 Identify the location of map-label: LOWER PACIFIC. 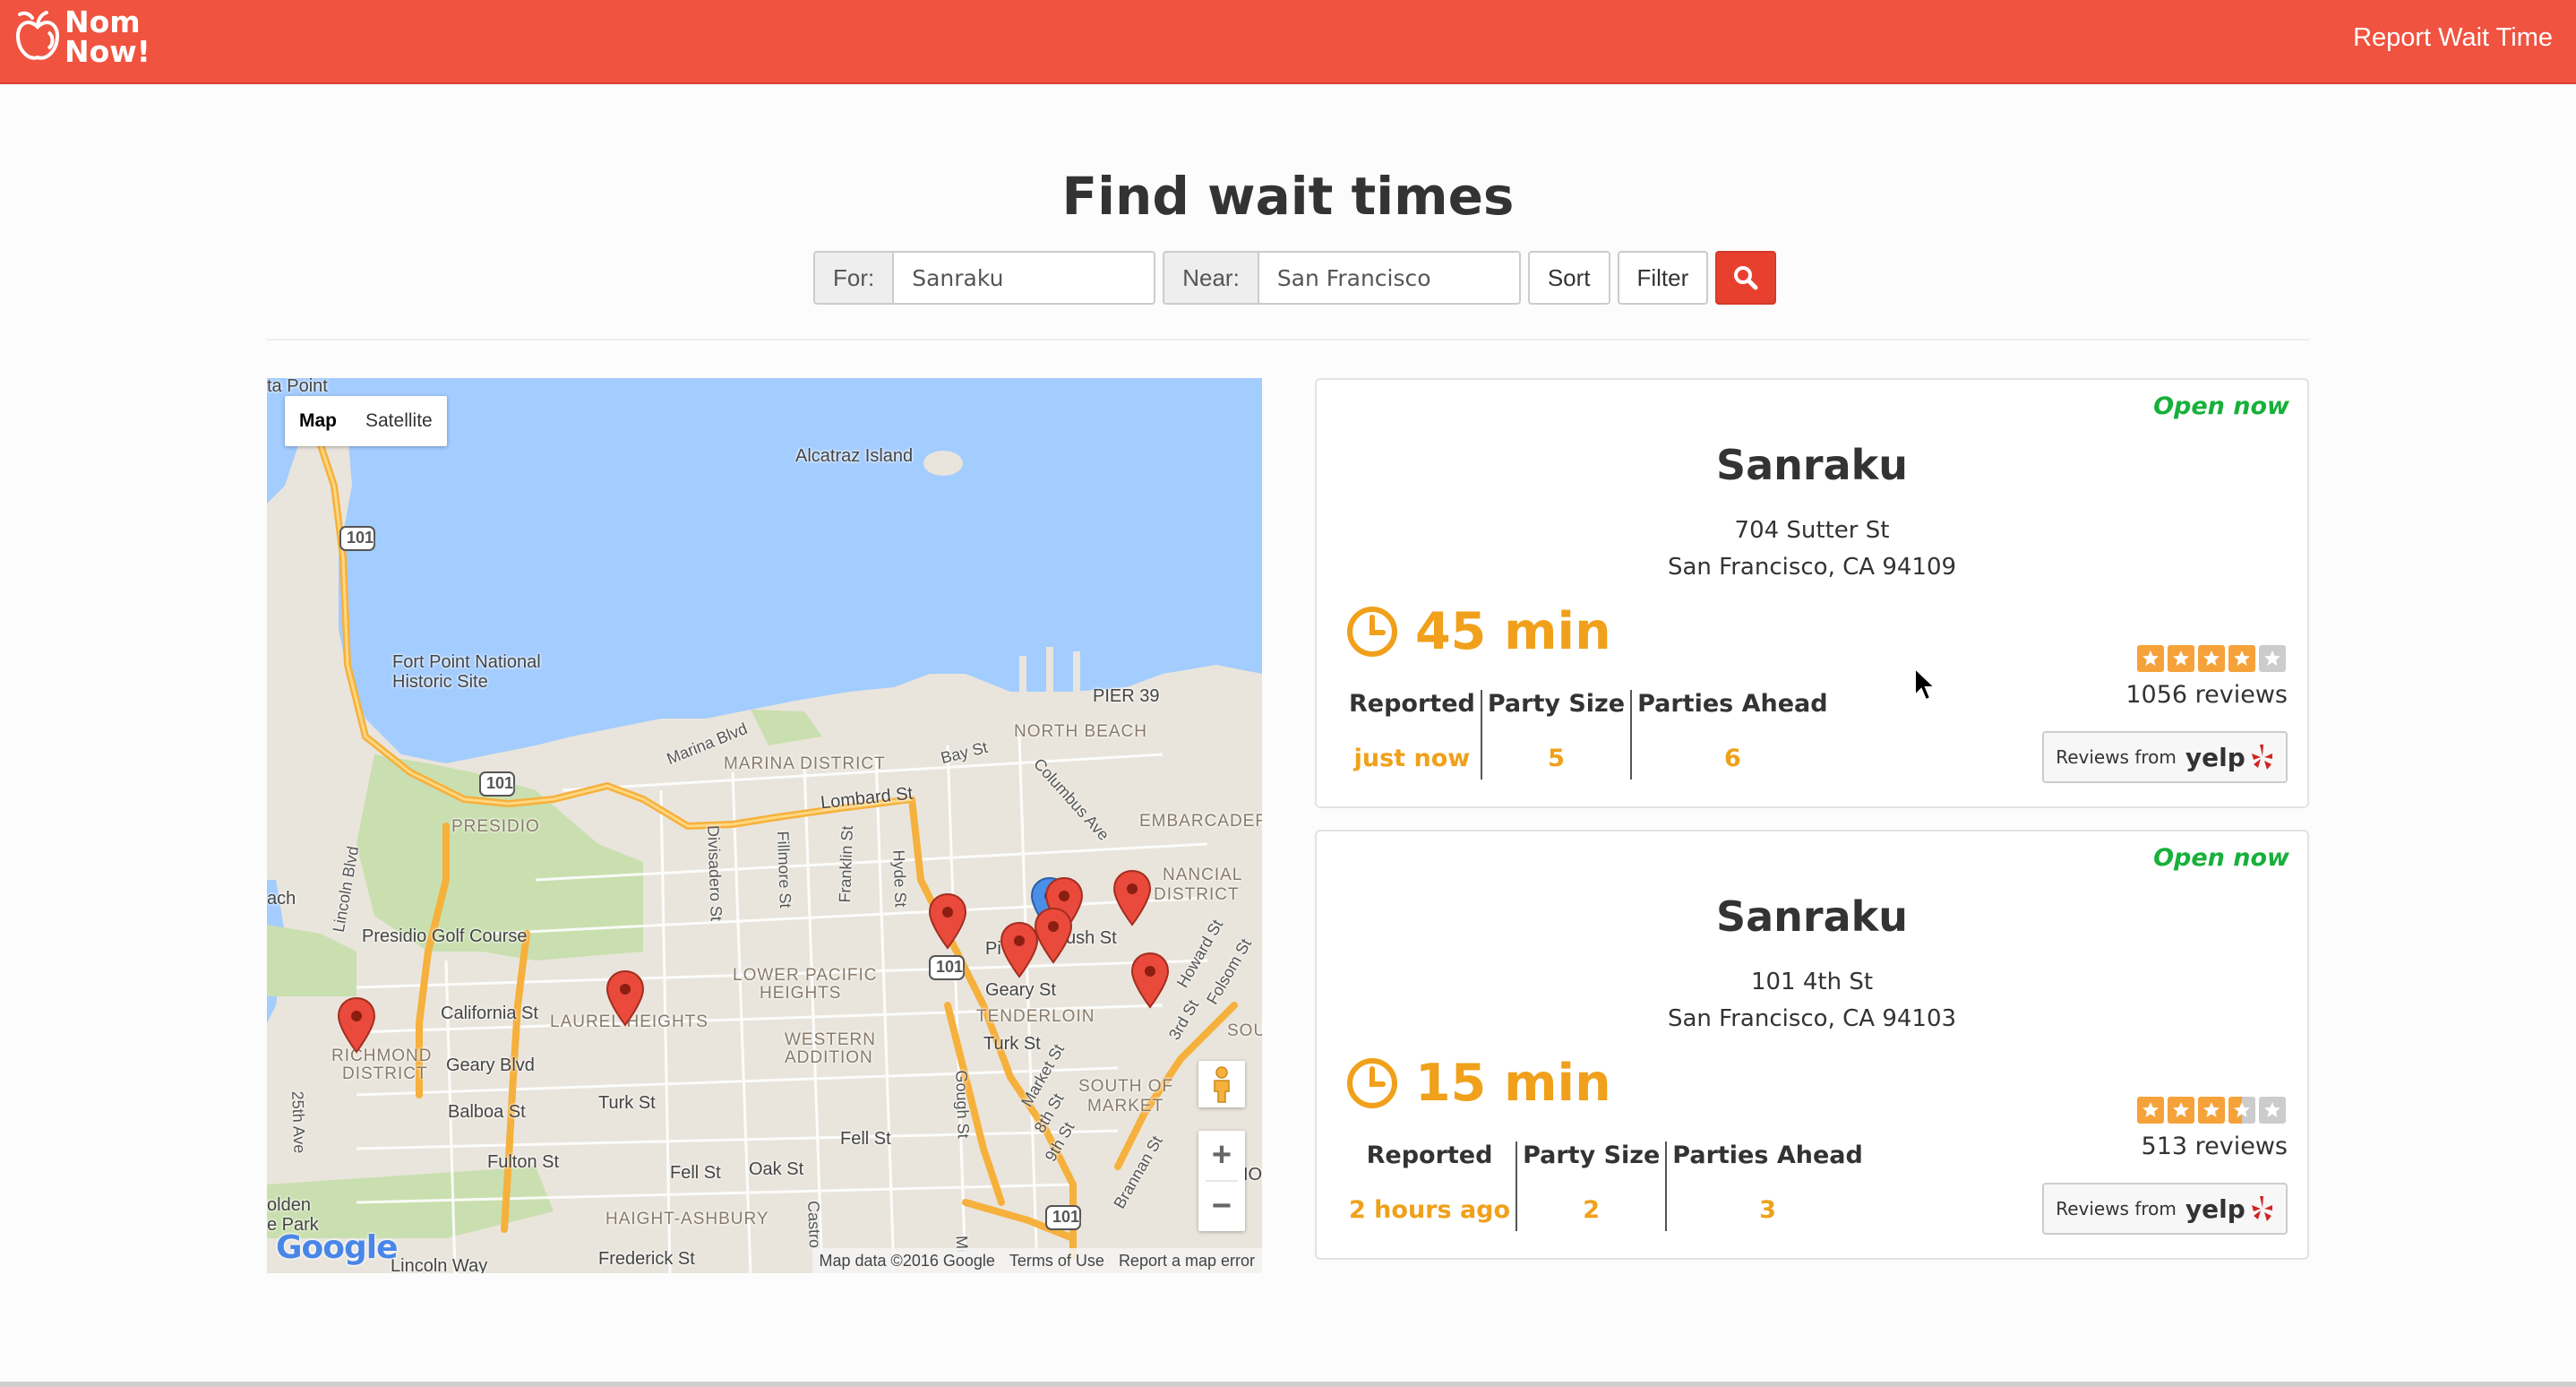
(805, 975).